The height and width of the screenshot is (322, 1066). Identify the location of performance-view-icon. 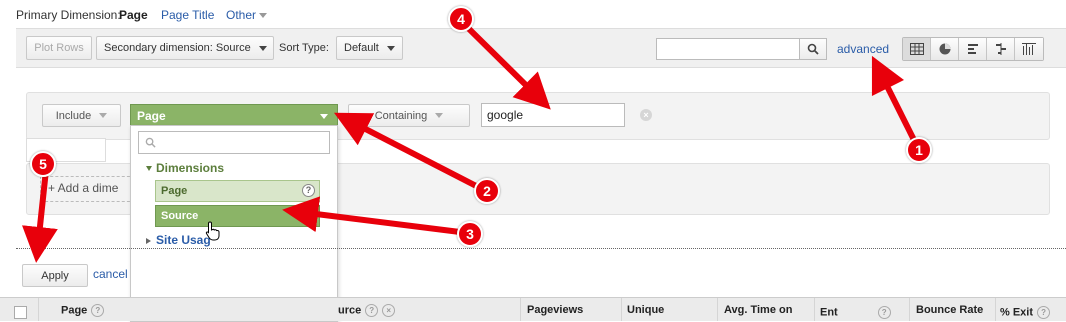
(972, 49).